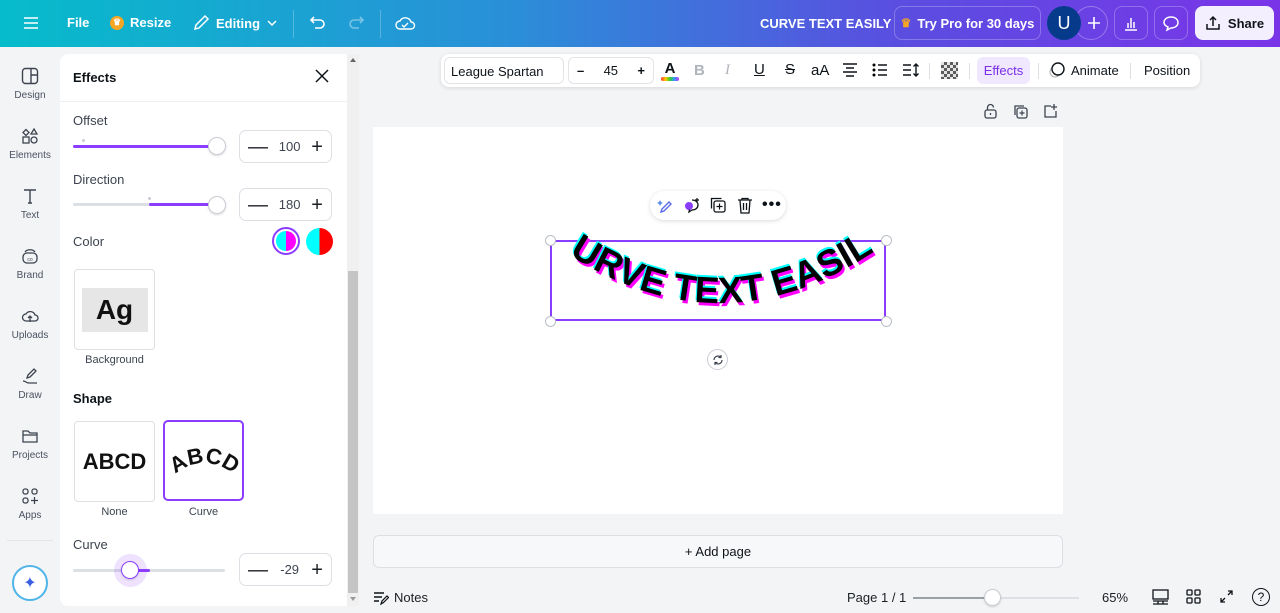 The height and width of the screenshot is (613, 1280). What do you see at coordinates (967, 23) in the screenshot?
I see `try-pro-button: ♛ Try Pro for 30 days` at bounding box center [967, 23].